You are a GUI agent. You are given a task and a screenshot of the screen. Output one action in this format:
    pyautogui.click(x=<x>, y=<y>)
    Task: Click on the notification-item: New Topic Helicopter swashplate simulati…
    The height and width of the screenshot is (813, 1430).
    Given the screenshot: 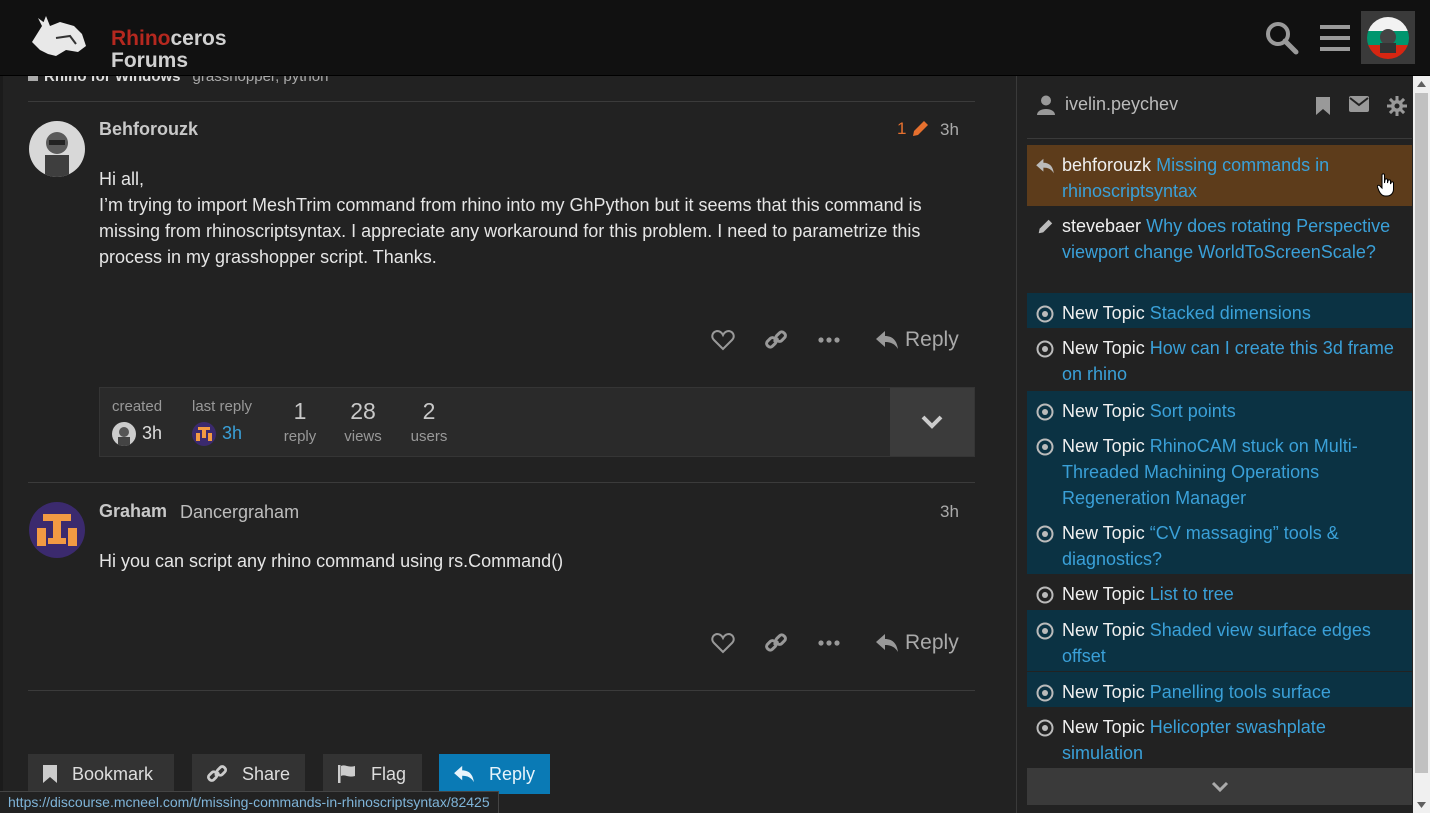 What is the action you would take?
    pyautogui.click(x=1219, y=737)
    